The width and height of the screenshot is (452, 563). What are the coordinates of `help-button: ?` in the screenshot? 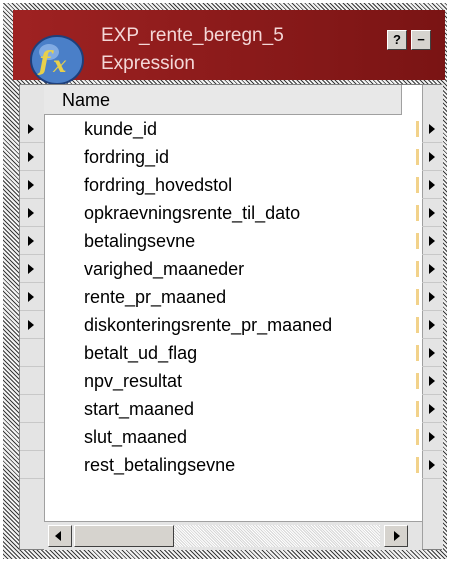 It's located at (397, 40).